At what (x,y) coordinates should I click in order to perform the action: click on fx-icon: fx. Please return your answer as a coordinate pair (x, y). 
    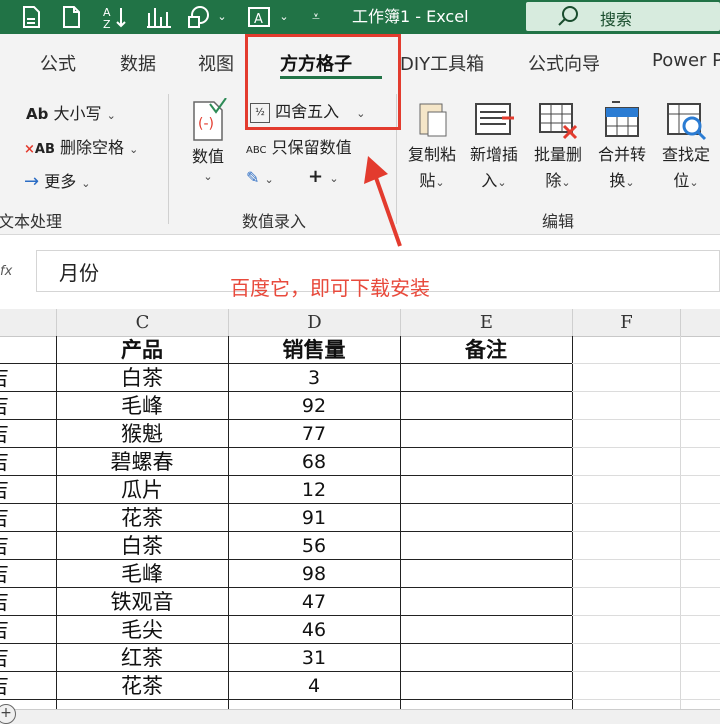
    Looking at the image, I should click on (6, 271).